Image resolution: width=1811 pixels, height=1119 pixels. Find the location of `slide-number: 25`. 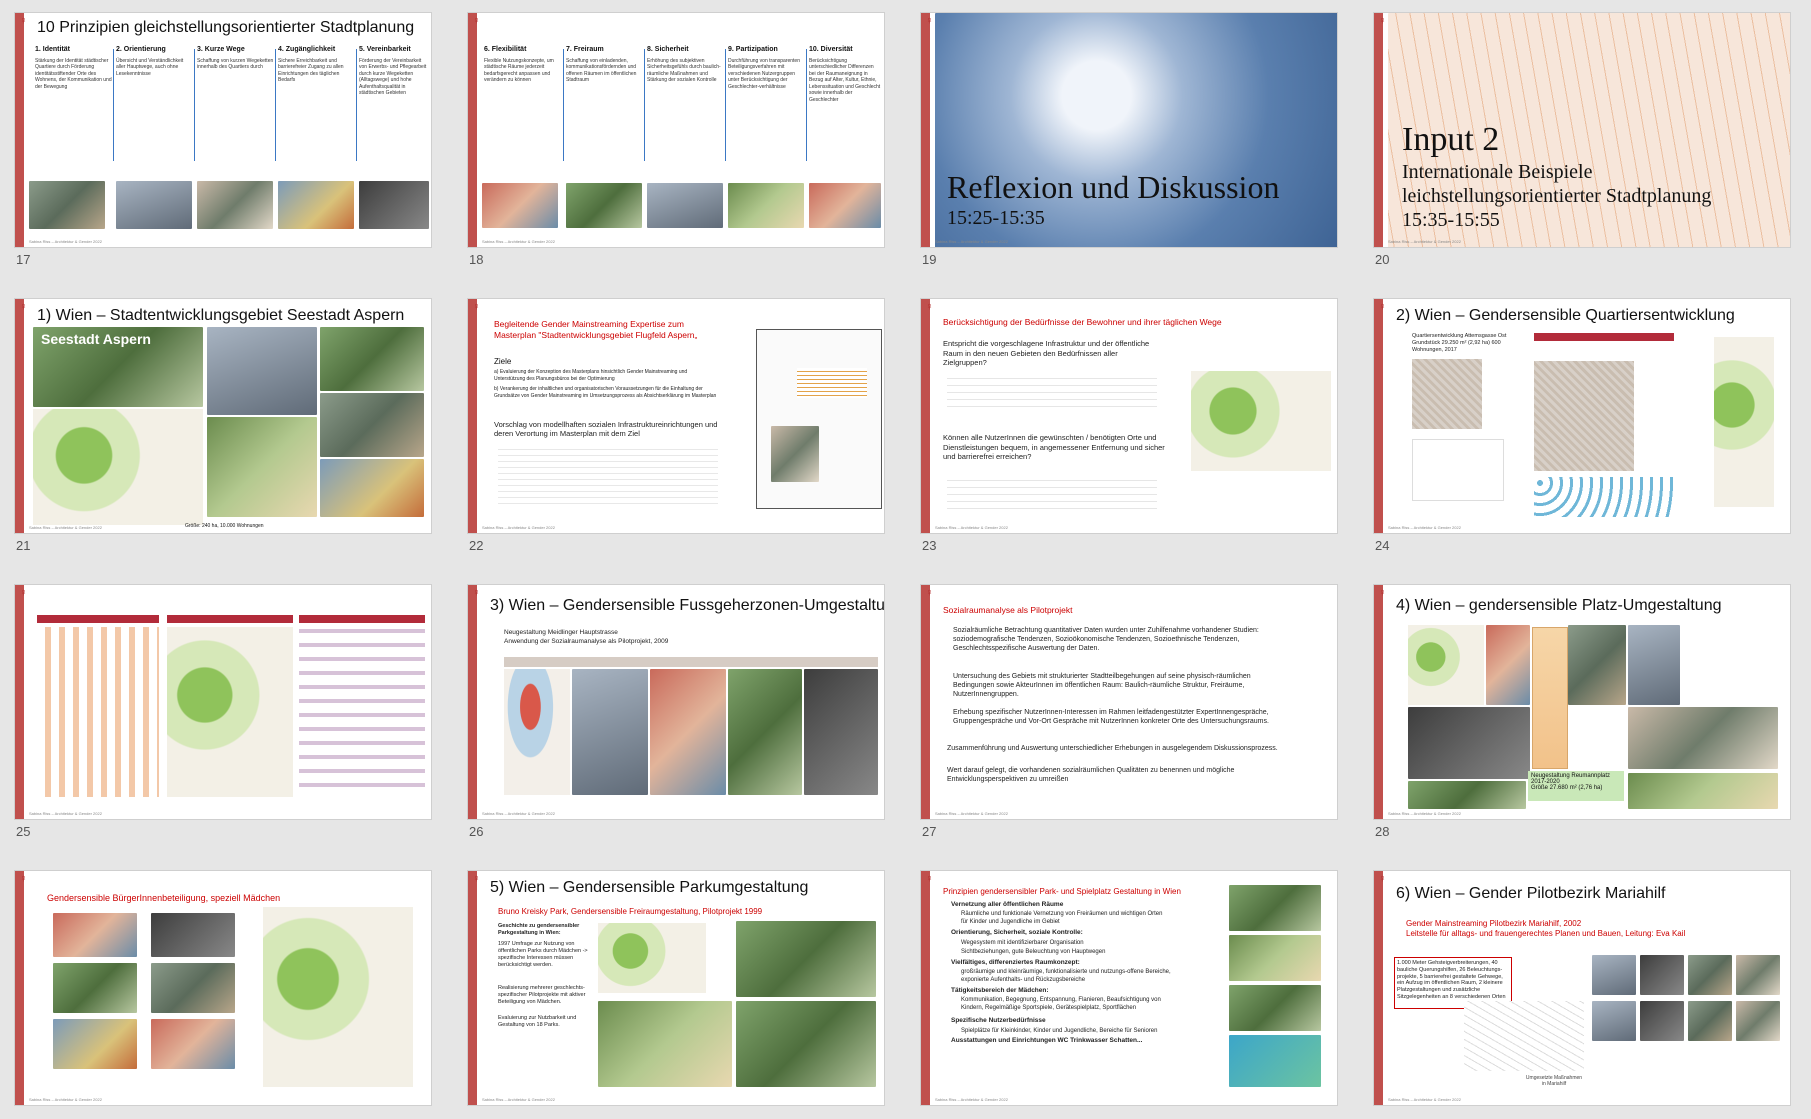

slide-number: 25 is located at coordinates (23, 831).